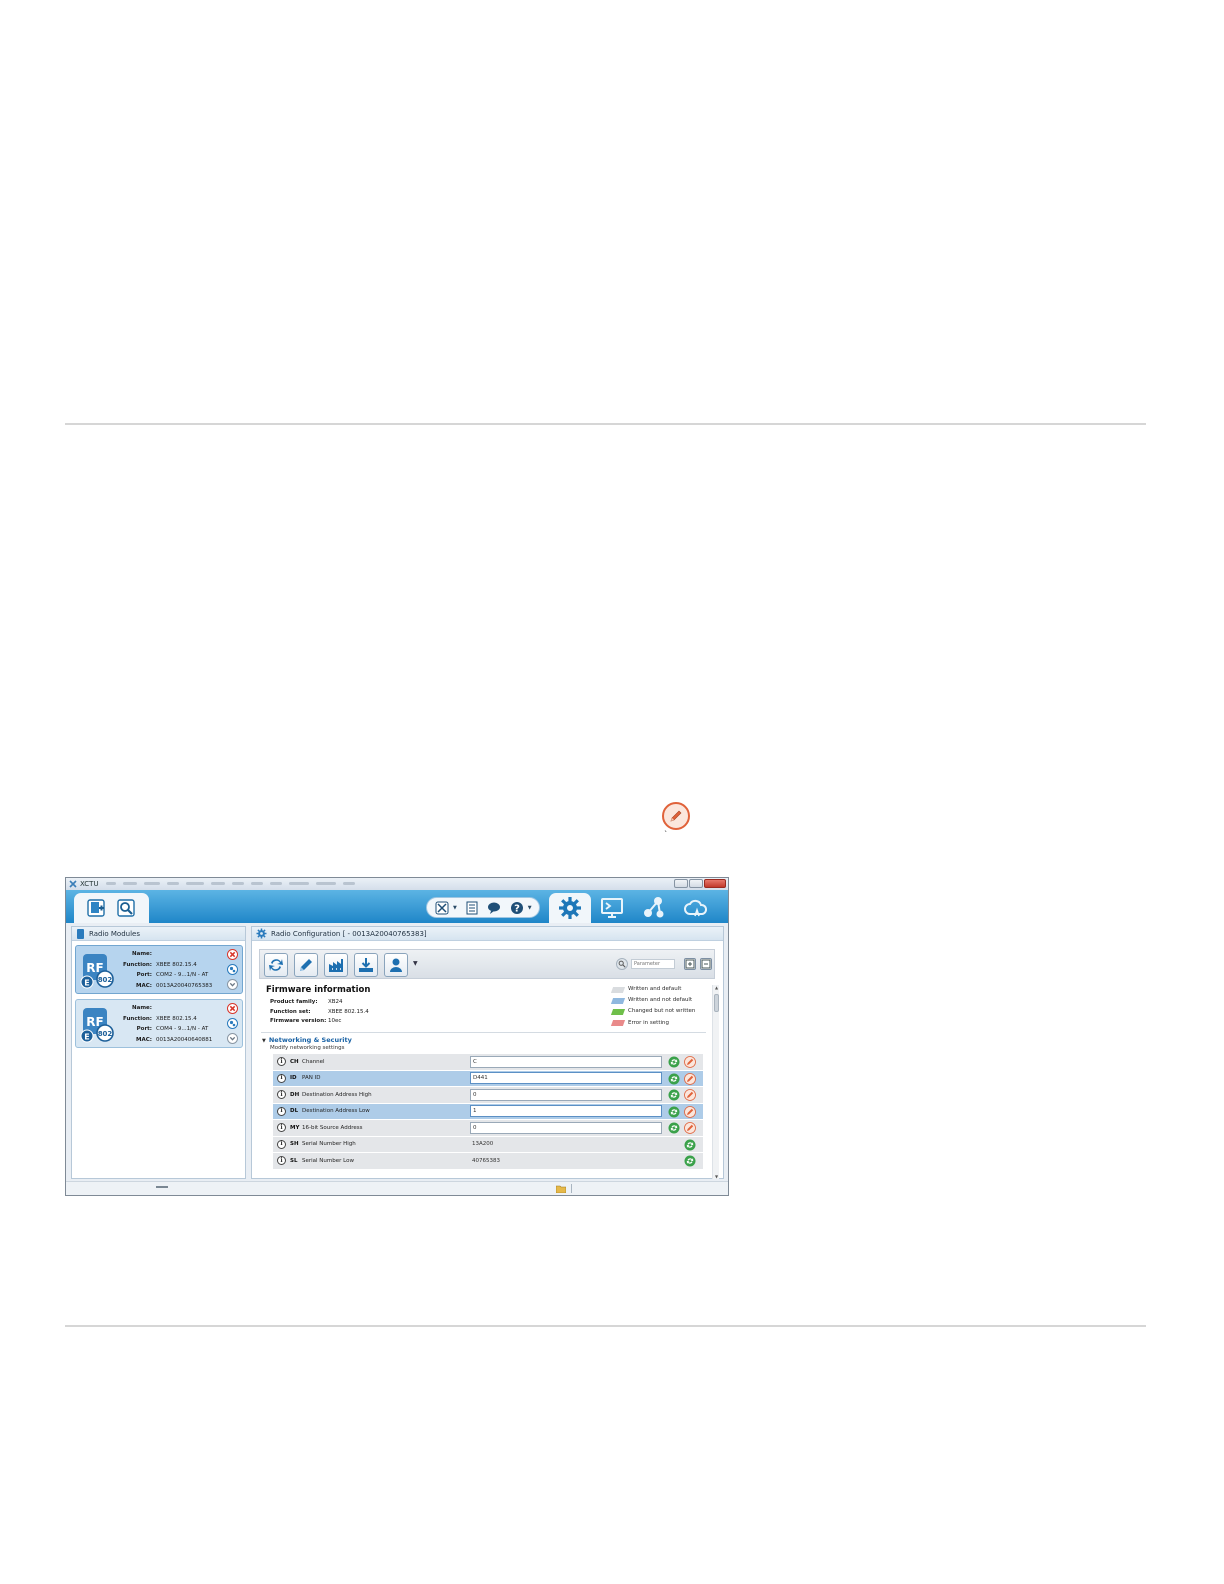 This screenshot has width=1224, height=1584. I want to click on consoles-mode-tab, so click(612, 908).